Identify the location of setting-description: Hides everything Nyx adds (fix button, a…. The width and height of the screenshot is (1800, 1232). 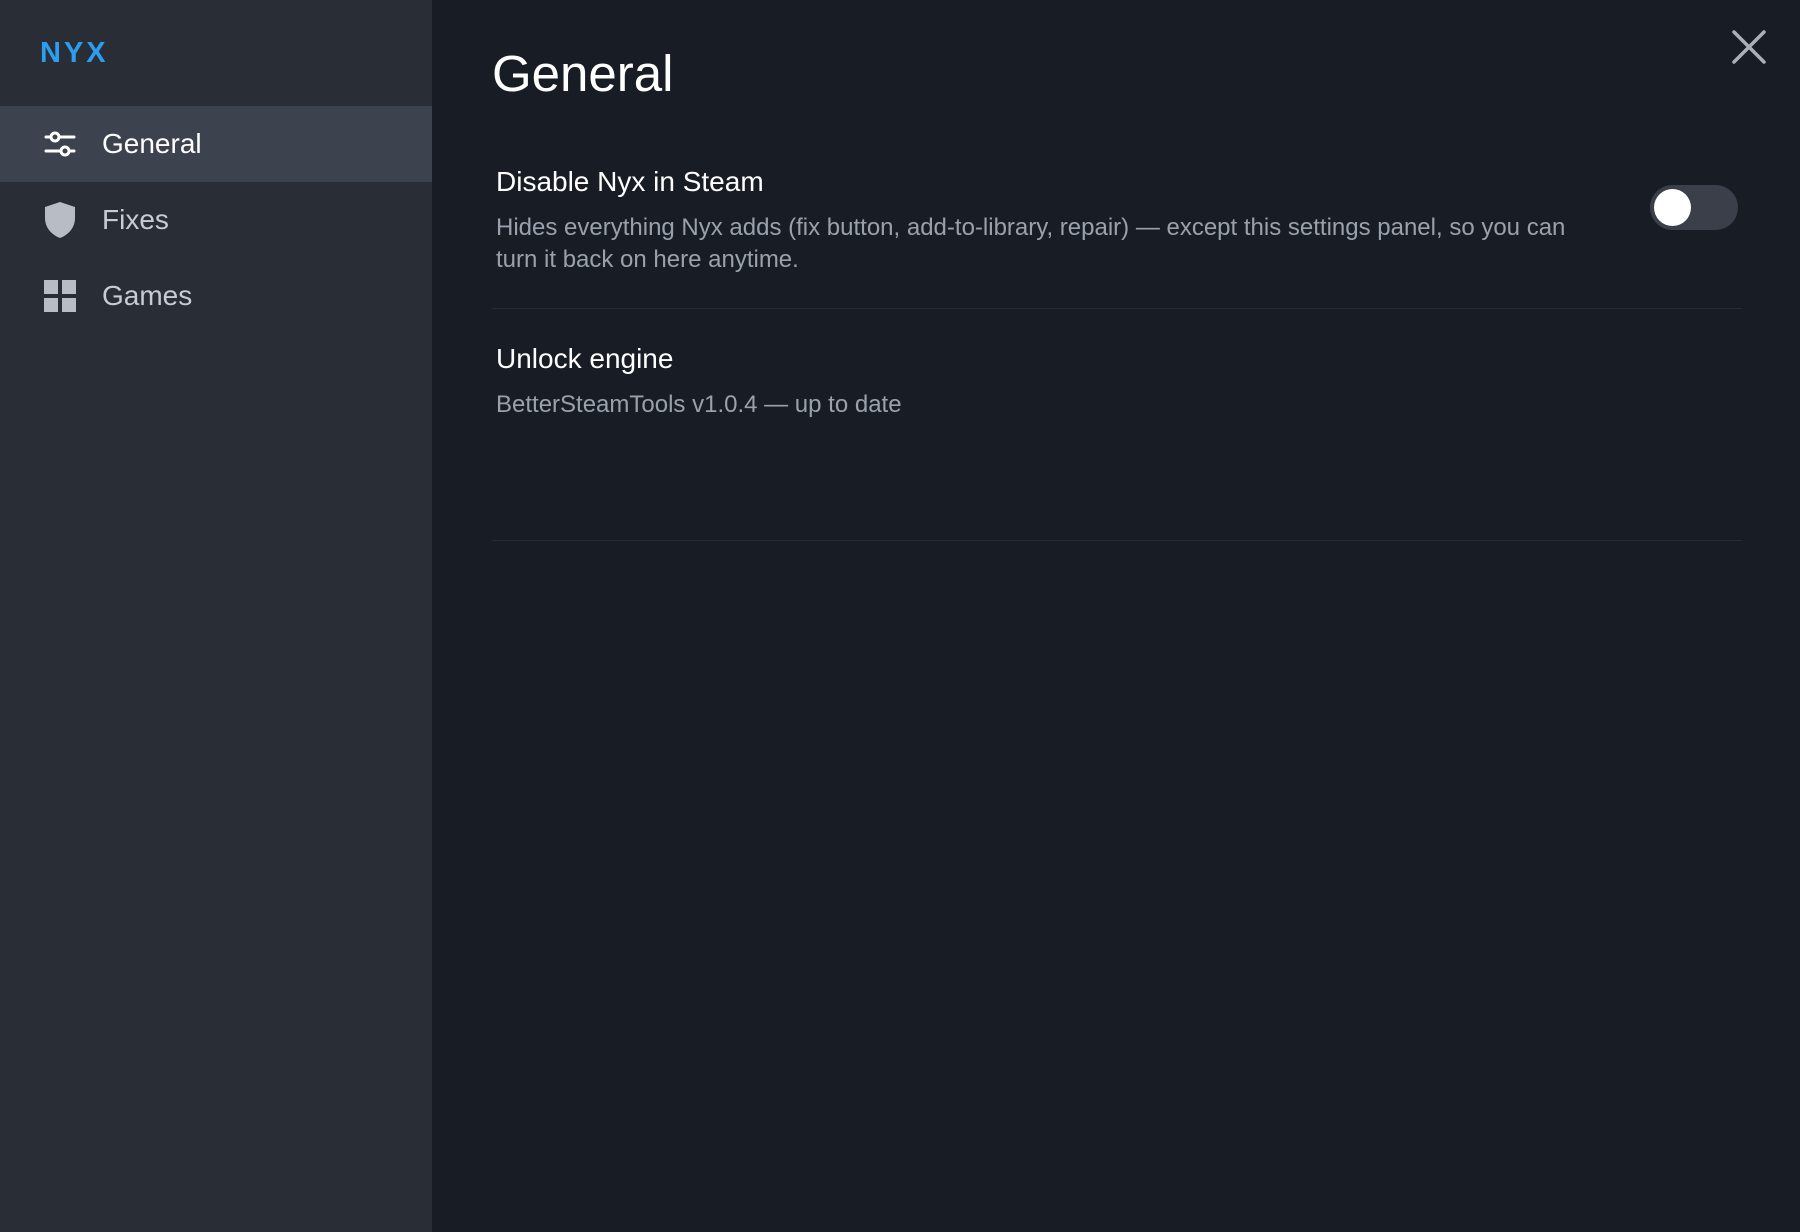
(1031, 243).